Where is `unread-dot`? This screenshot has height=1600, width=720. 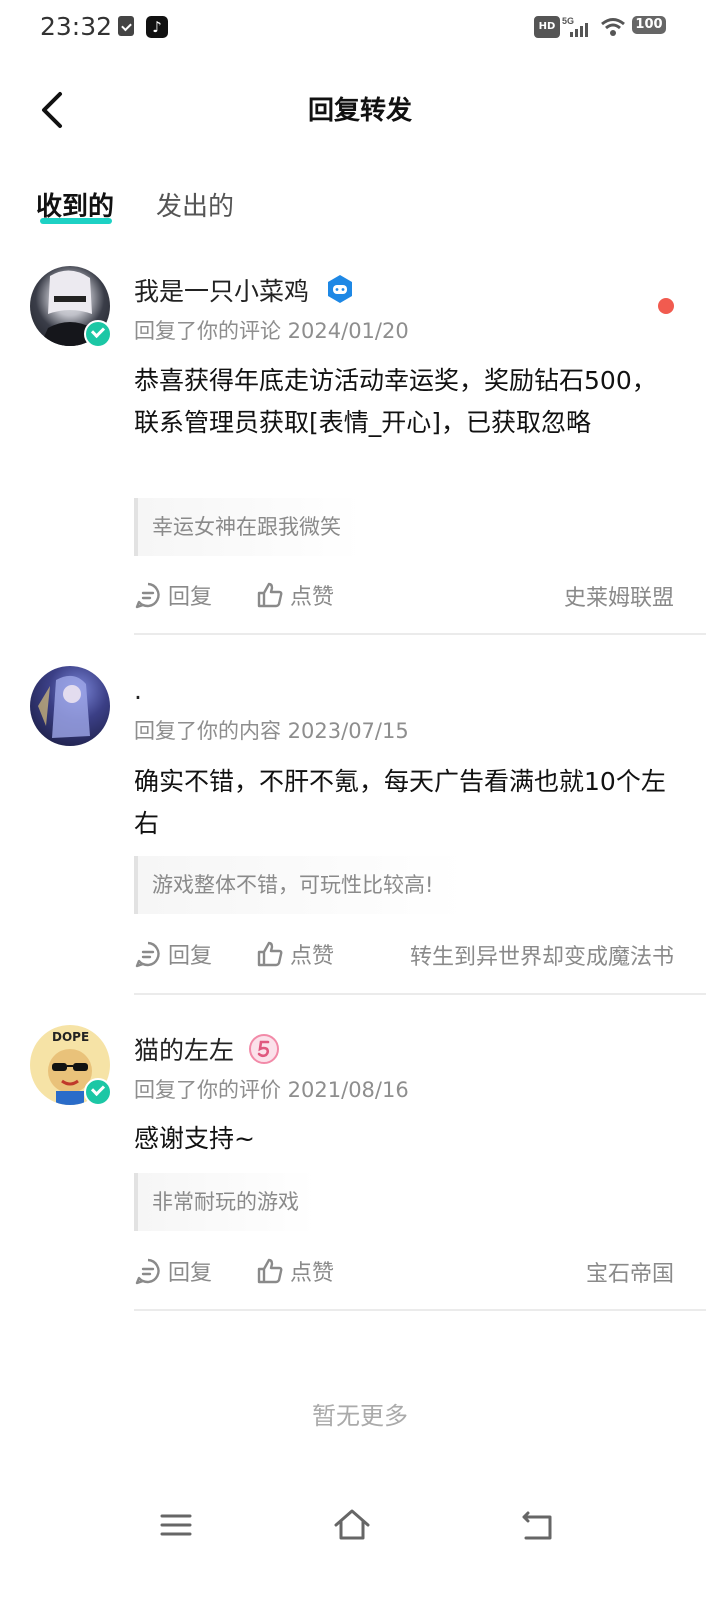
unread-dot is located at coordinates (666, 306).